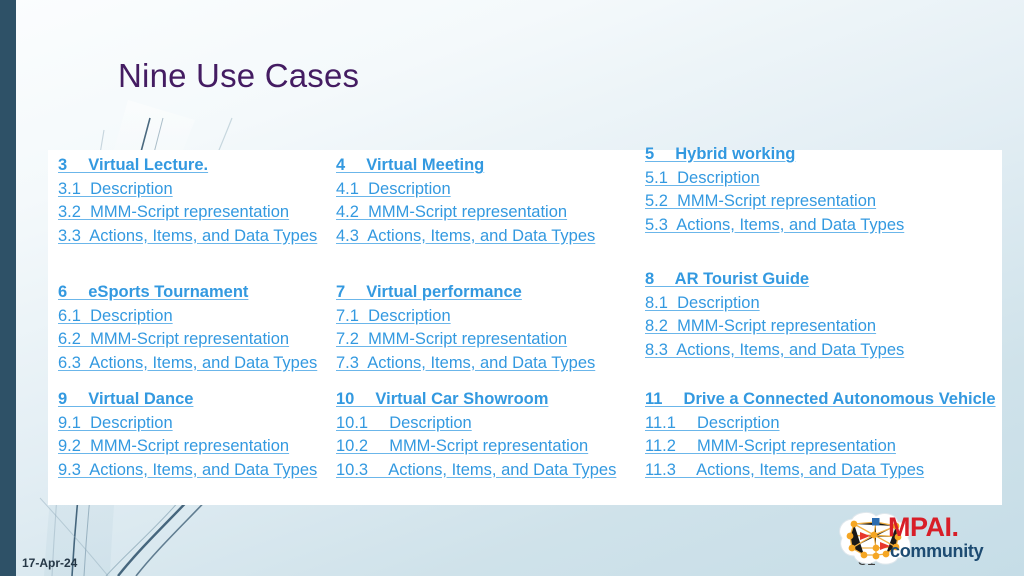  What do you see at coordinates (465, 190) in the screenshot?
I see `link-section-4-1: 4.1 Description` at bounding box center [465, 190].